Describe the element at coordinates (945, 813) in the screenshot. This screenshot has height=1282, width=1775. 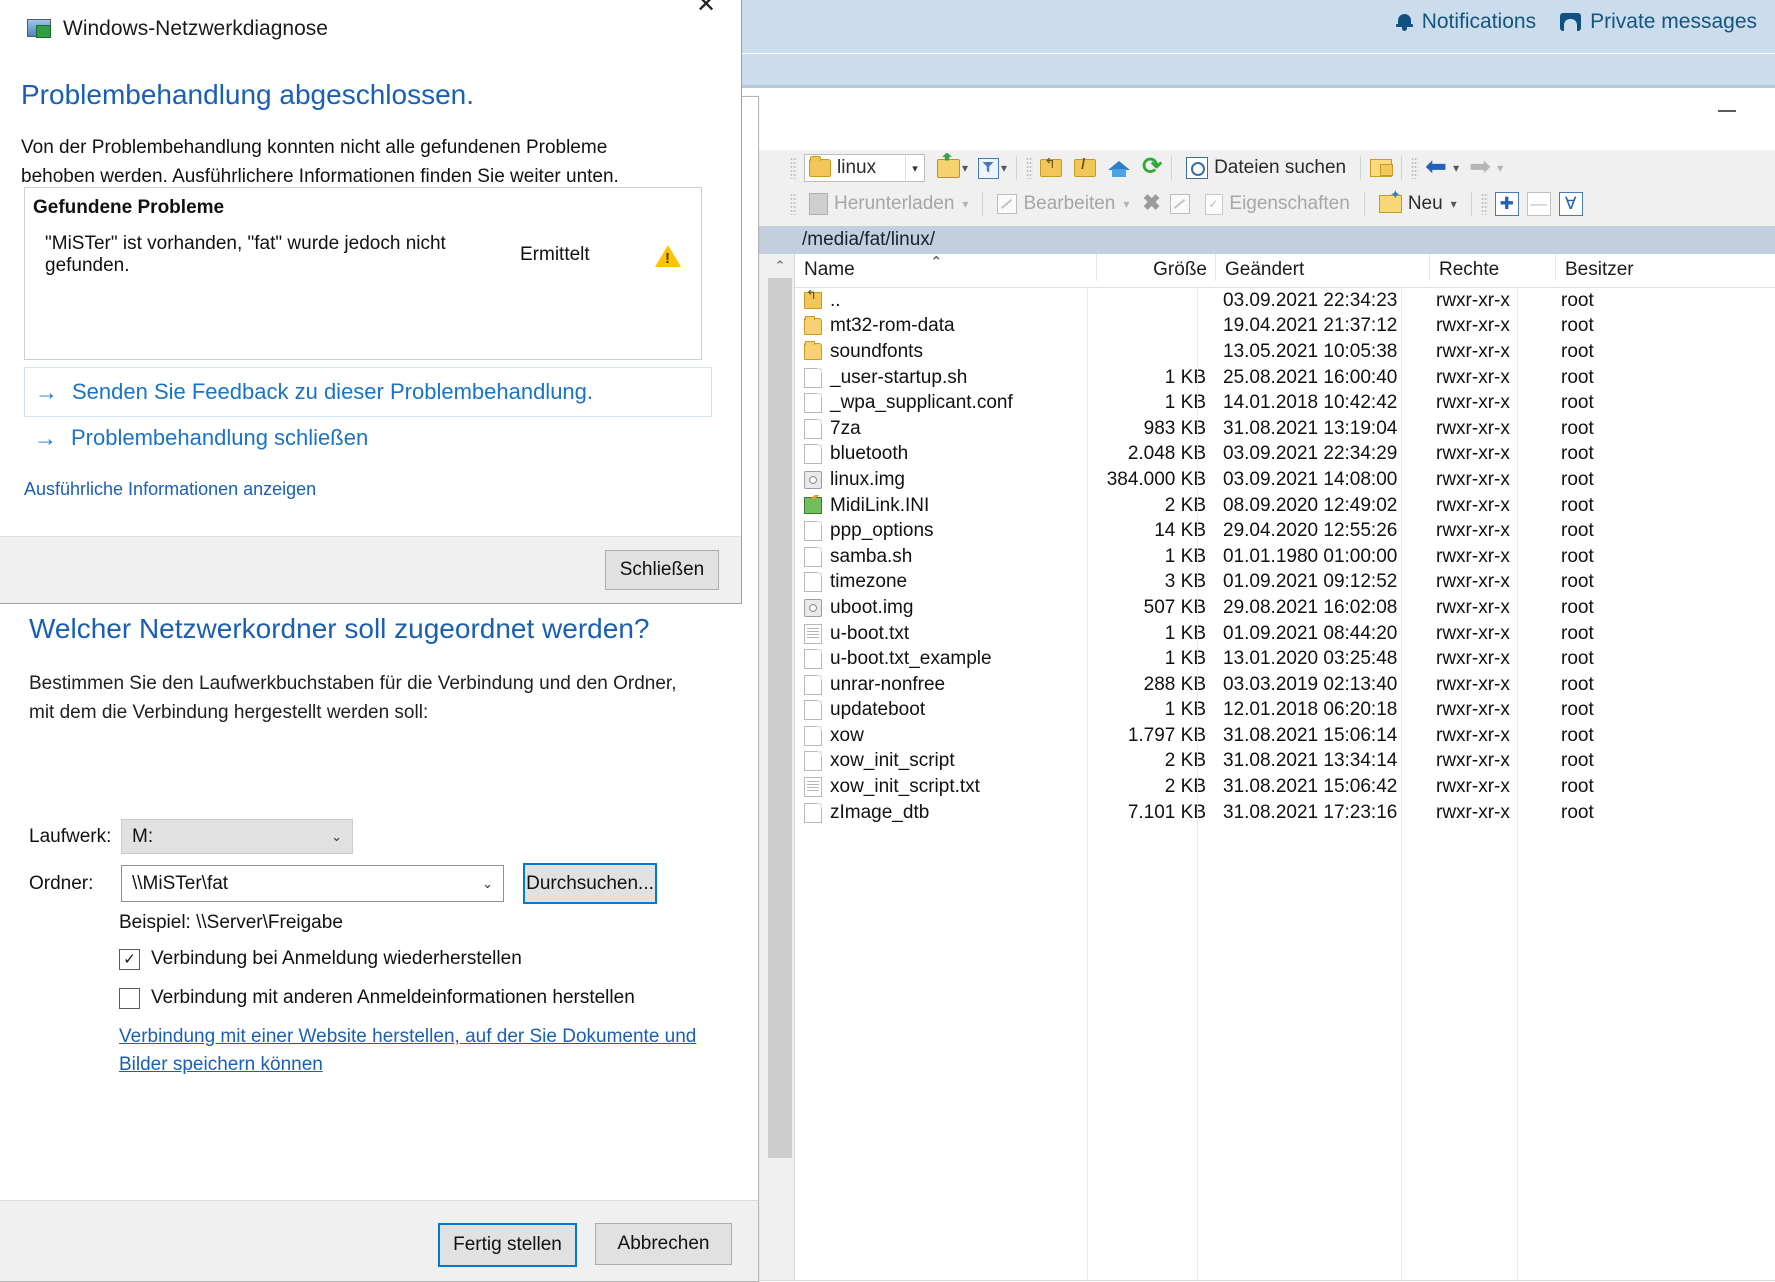
I see `cell-name: zImage_dtb` at that location.